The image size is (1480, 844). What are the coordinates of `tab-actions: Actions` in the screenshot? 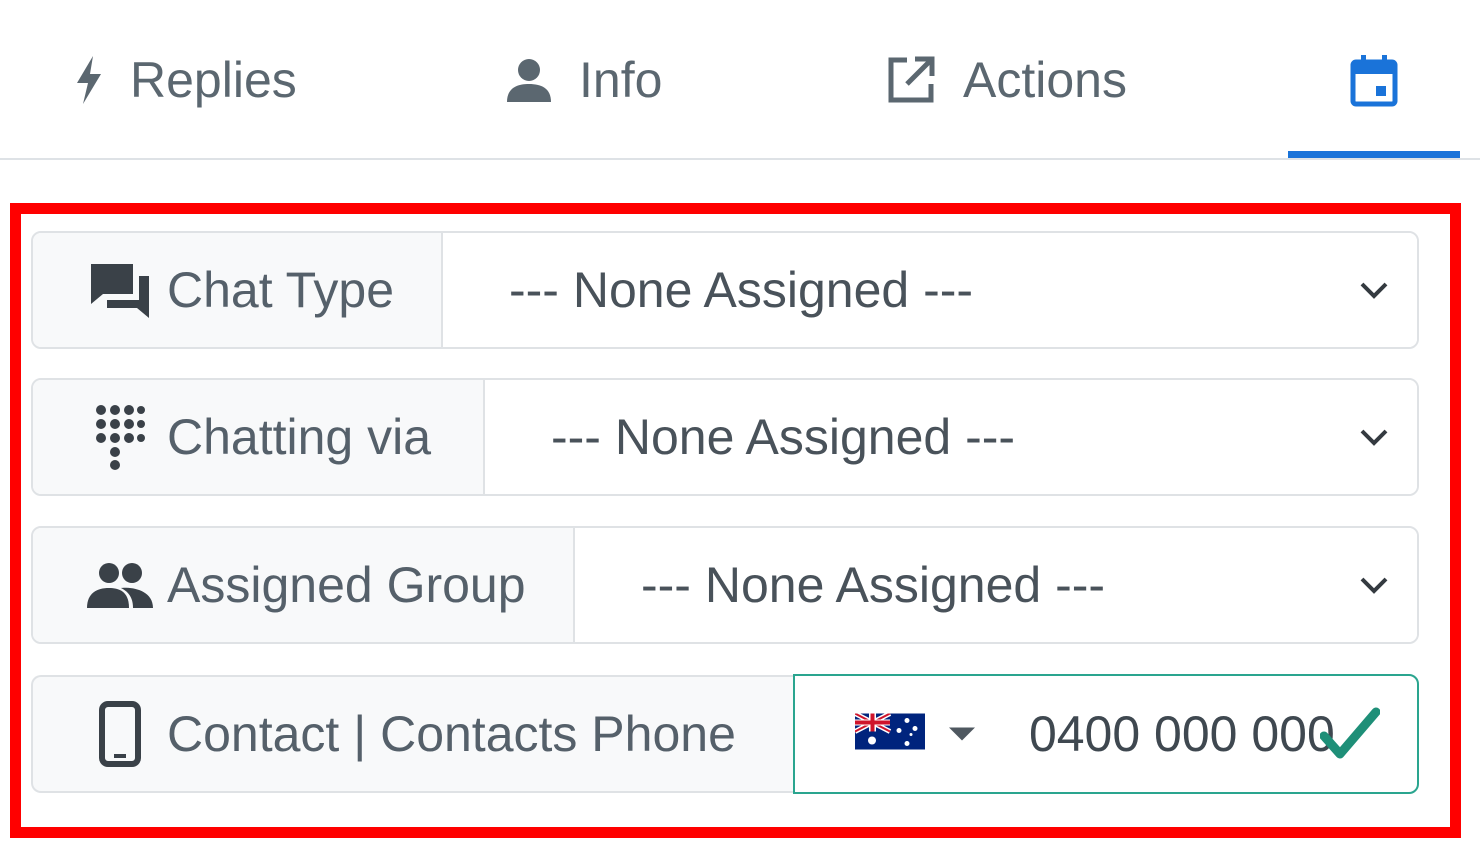 It's located at (1006, 80).